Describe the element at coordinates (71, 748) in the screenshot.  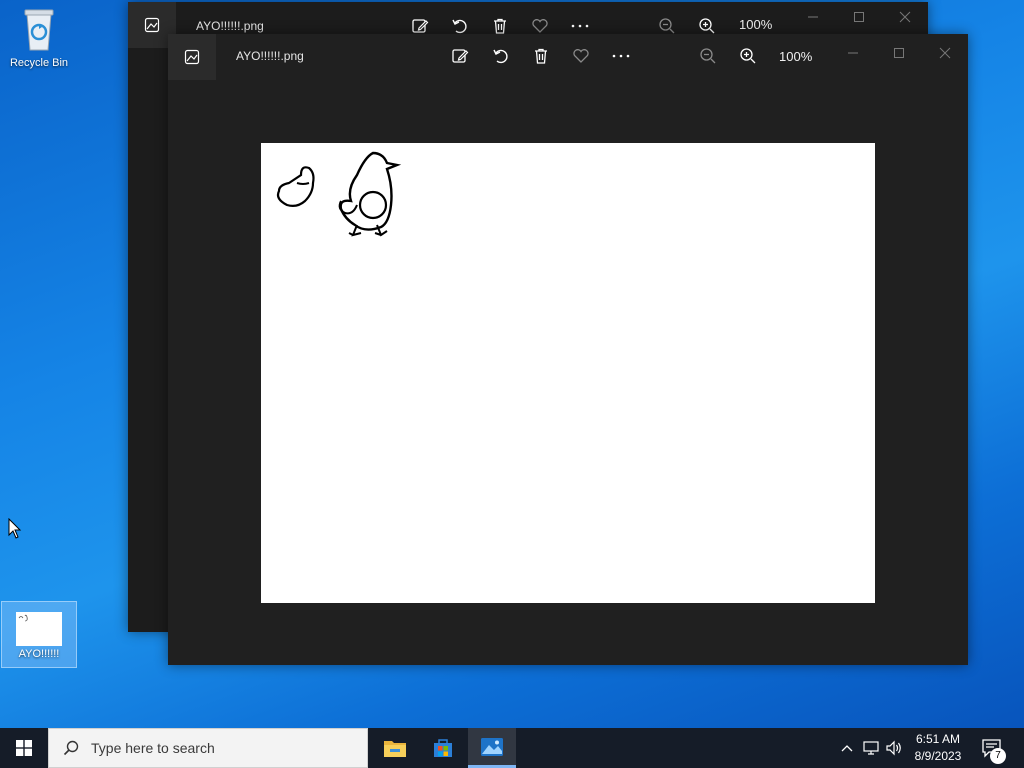
I see `search-icon` at that location.